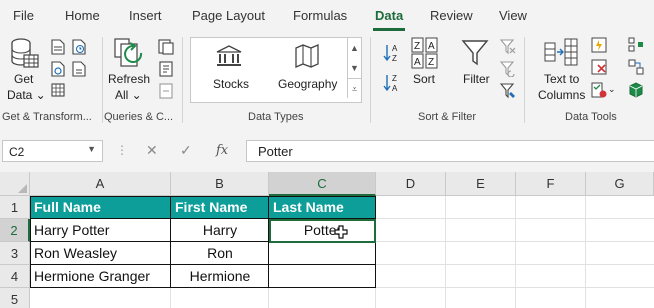  What do you see at coordinates (508, 69) in the screenshot?
I see `reapply-icon` at bounding box center [508, 69].